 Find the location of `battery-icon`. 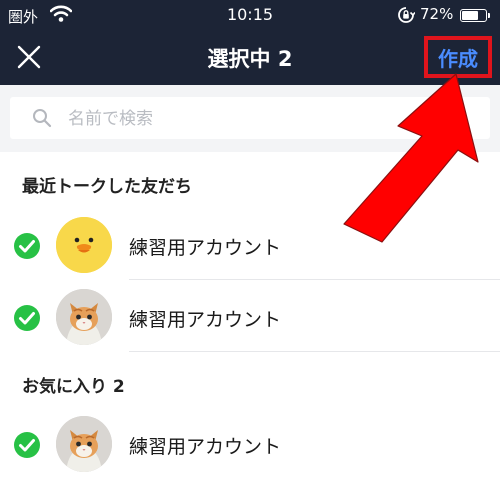

battery-icon is located at coordinates (475, 15).